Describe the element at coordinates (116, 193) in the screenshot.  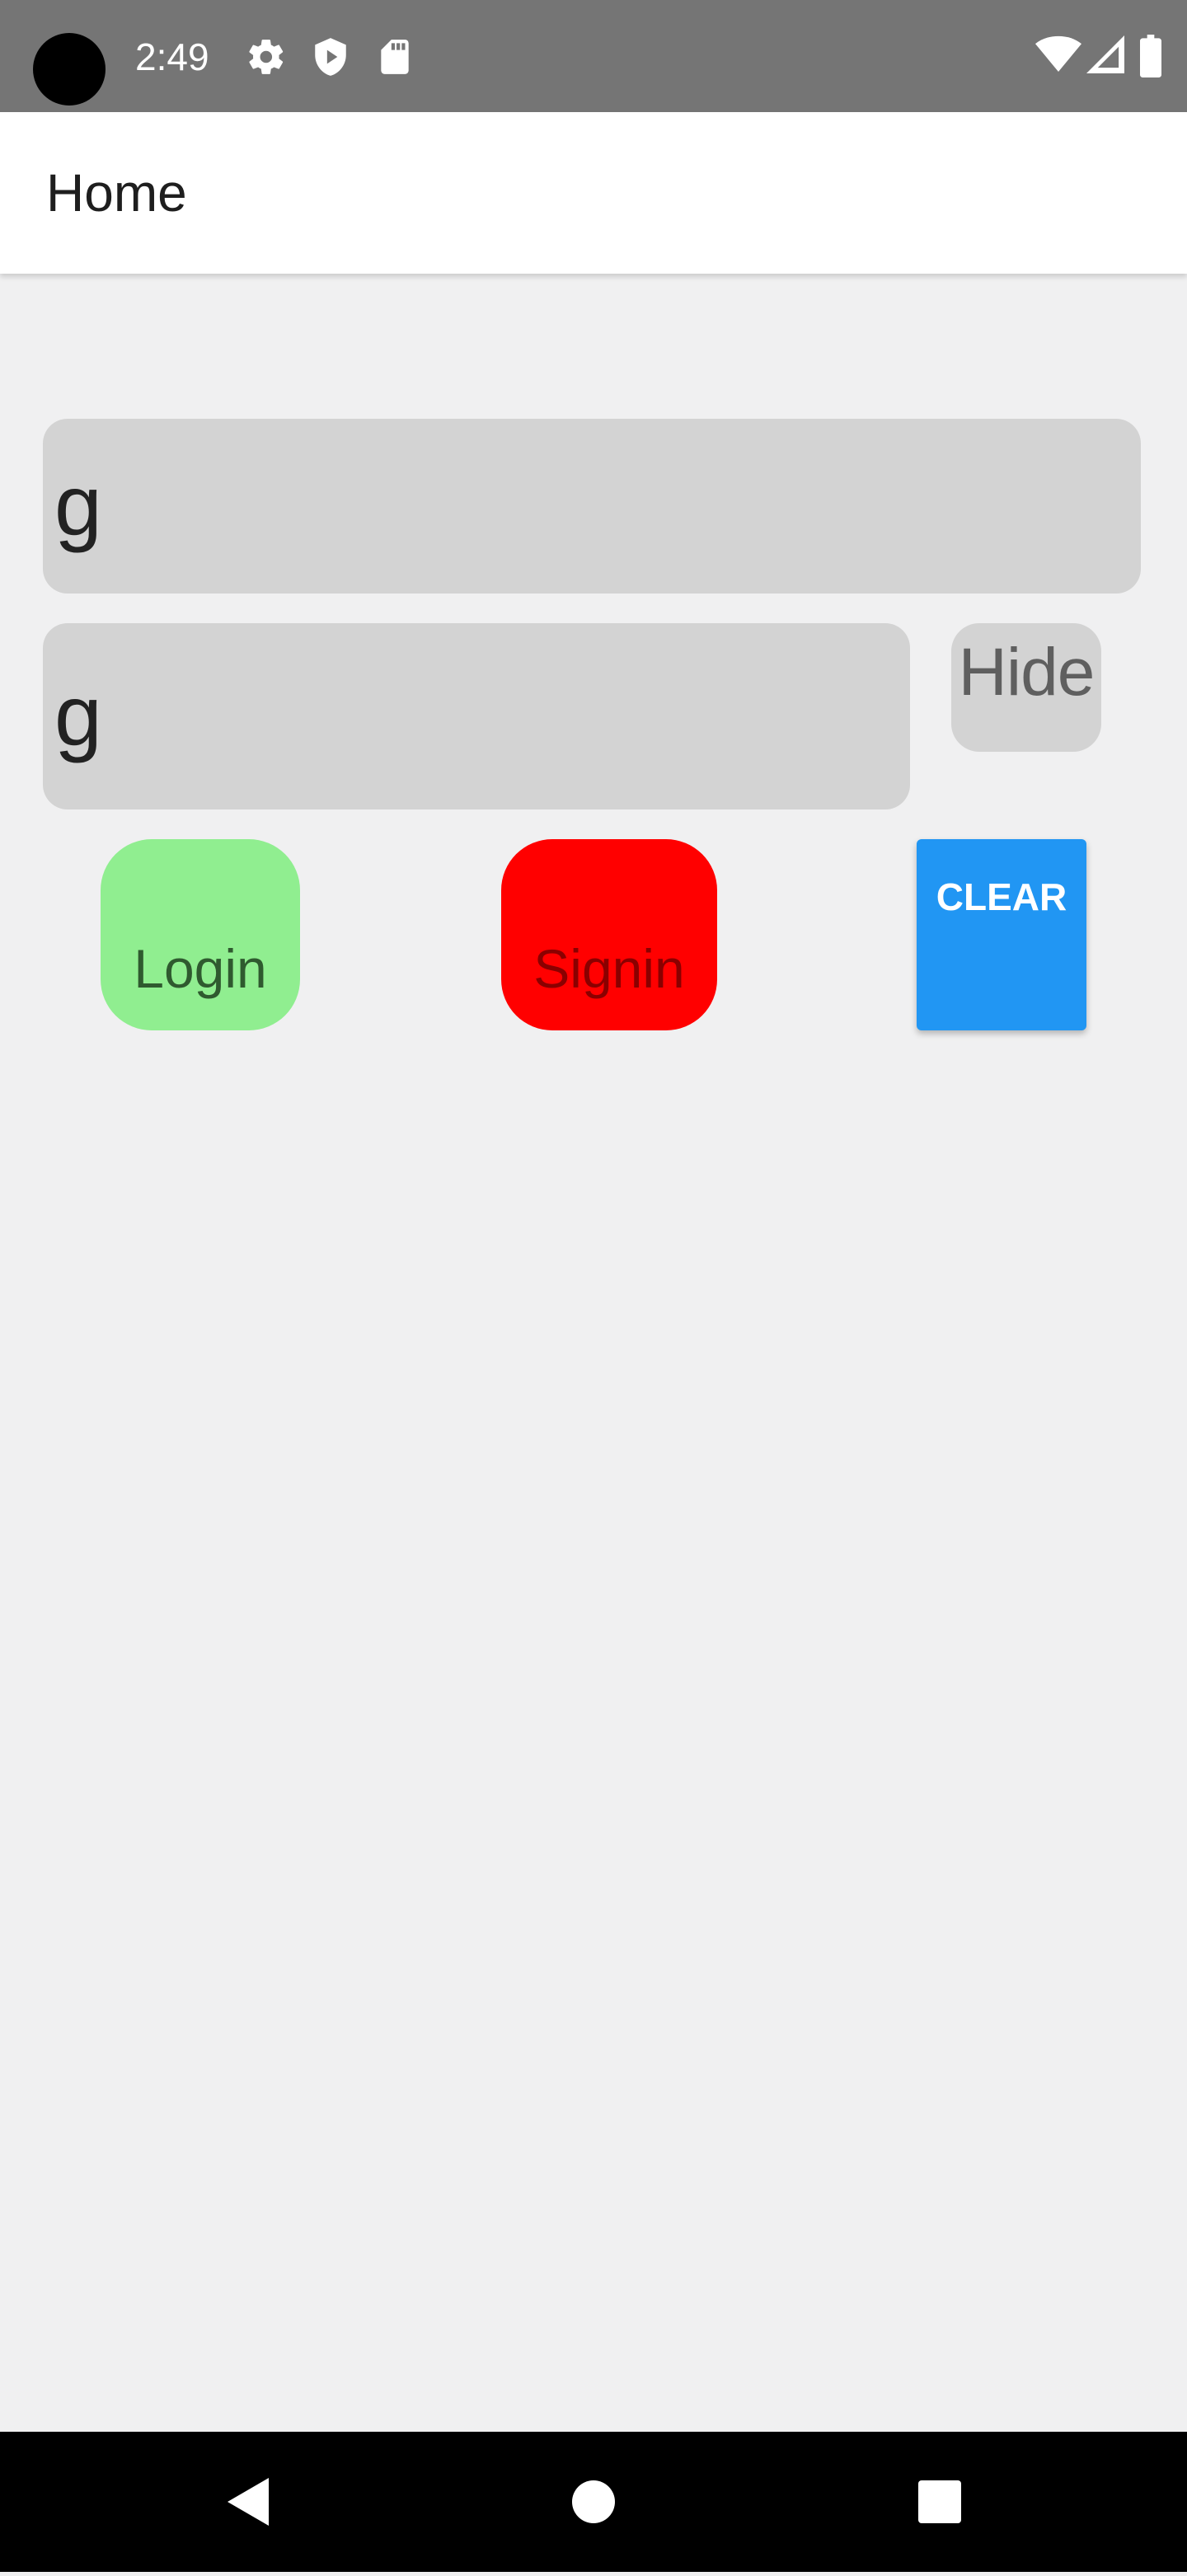
I see `page-title: Home` at that location.